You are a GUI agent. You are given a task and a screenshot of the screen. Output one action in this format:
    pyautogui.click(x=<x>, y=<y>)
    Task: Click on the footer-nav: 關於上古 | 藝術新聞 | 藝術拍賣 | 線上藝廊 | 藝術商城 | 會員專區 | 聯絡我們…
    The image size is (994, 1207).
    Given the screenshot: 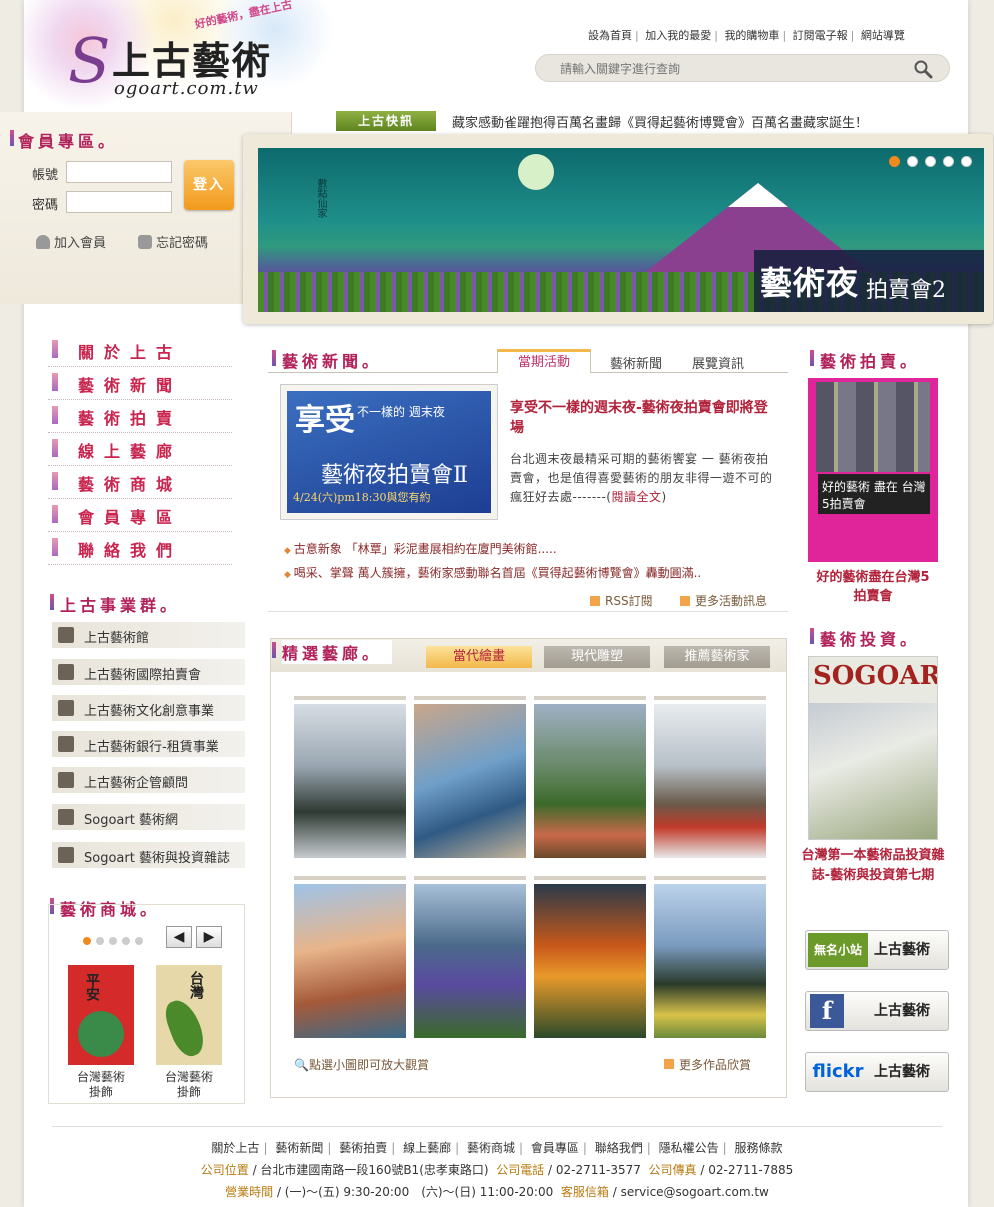 What is the action you would take?
    pyautogui.click(x=497, y=1148)
    